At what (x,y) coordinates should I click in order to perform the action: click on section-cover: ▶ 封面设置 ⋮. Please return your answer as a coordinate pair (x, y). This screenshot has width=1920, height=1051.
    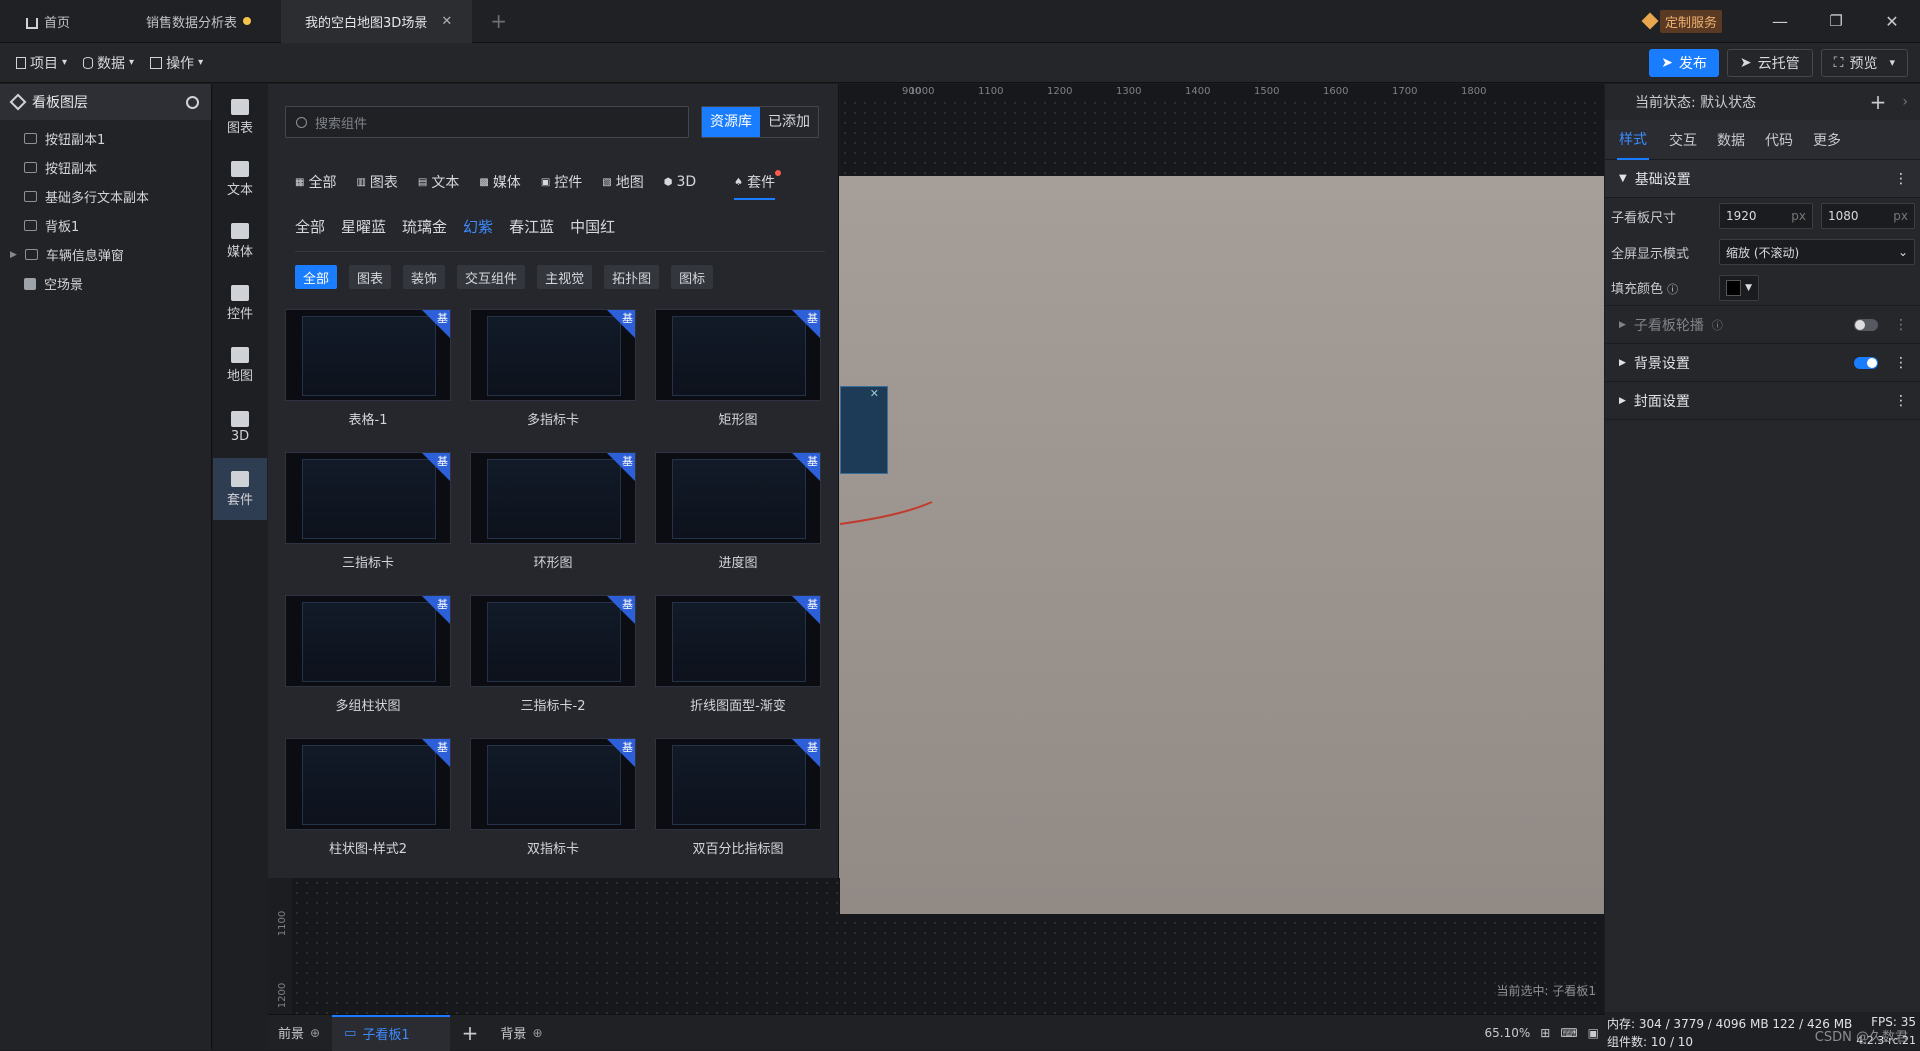
    Looking at the image, I should click on (1762, 401).